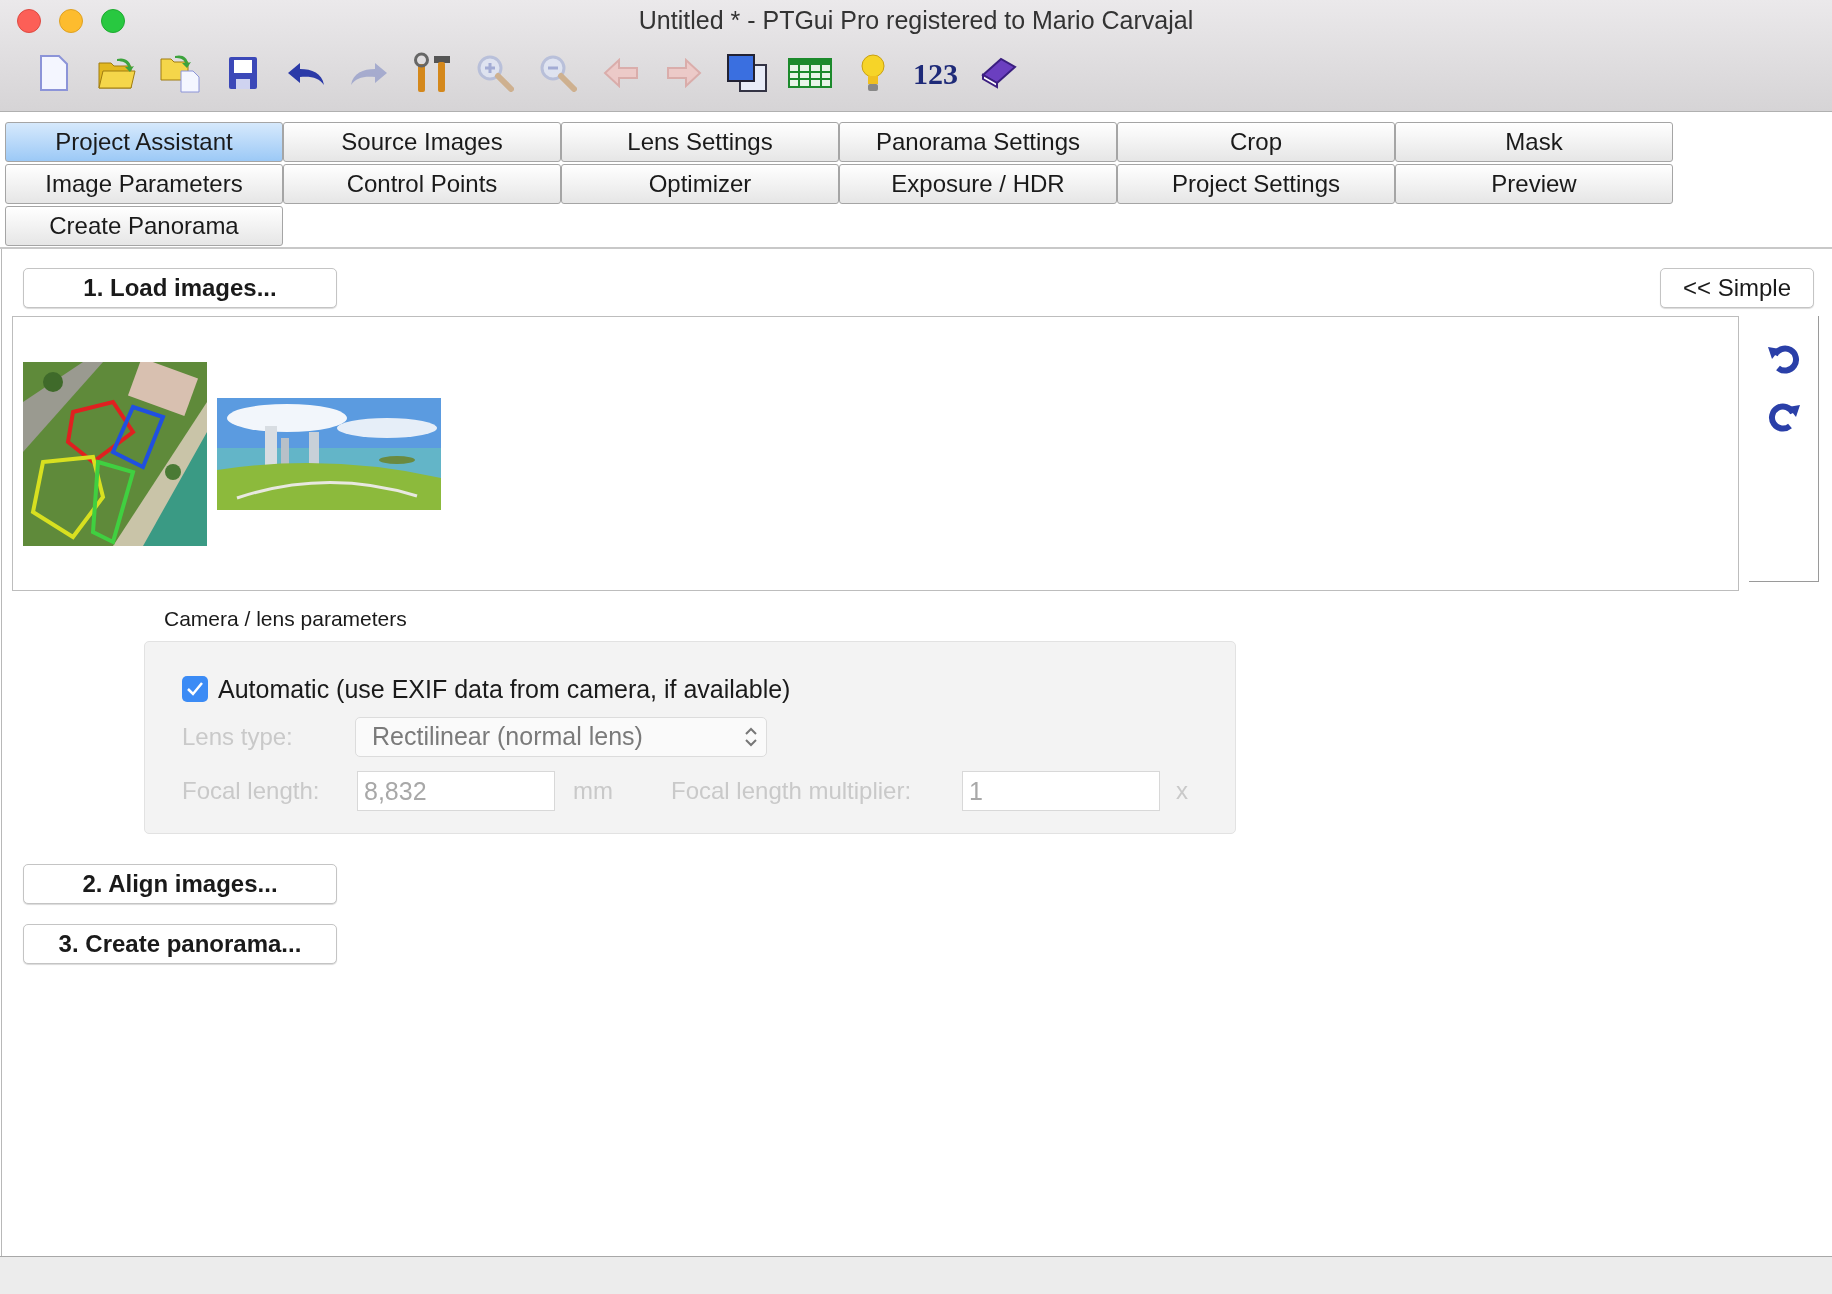  I want to click on tab: Lens Settings, so click(700, 142).